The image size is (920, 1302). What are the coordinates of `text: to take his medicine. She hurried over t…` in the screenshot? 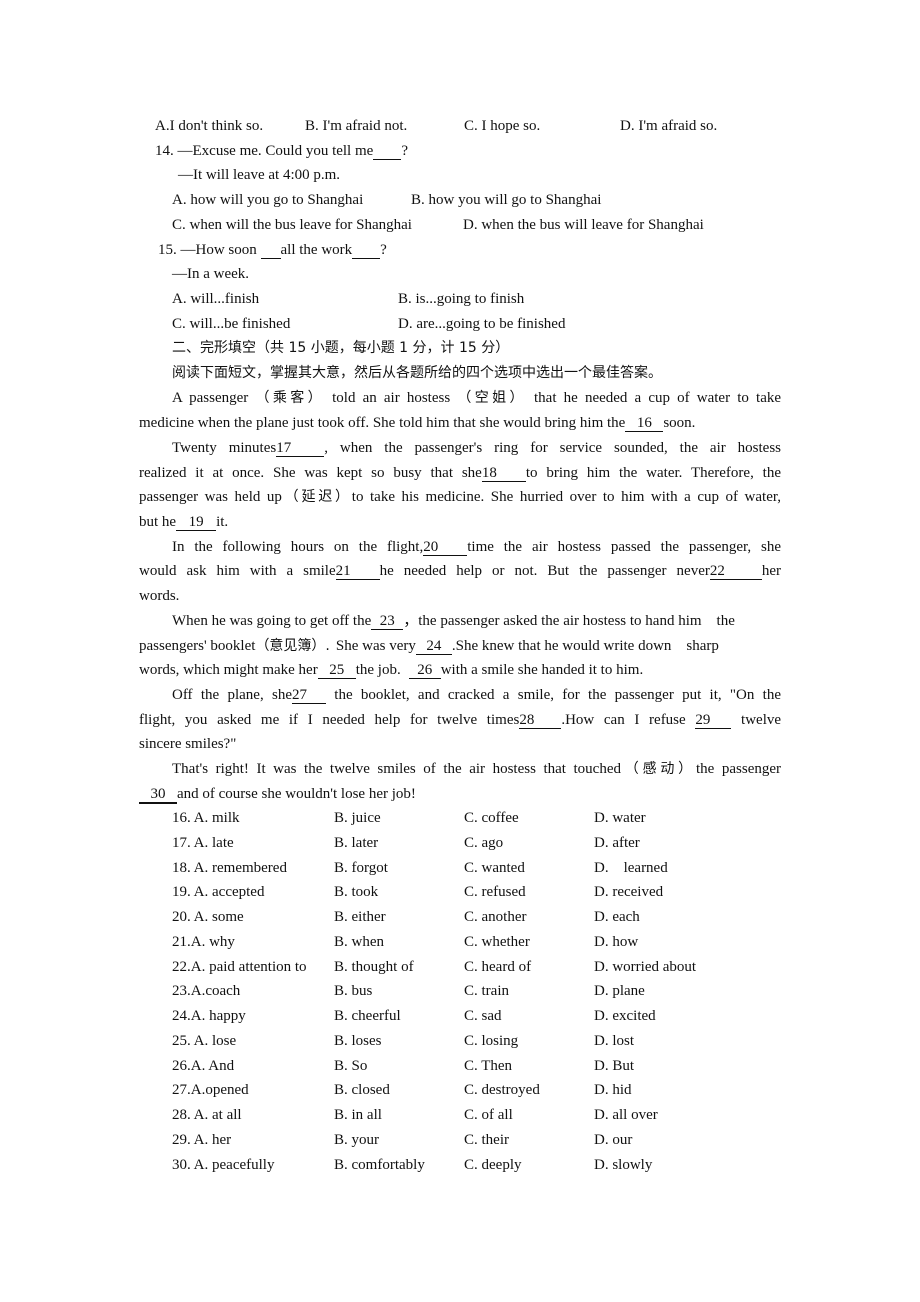 It's located at (566, 497).